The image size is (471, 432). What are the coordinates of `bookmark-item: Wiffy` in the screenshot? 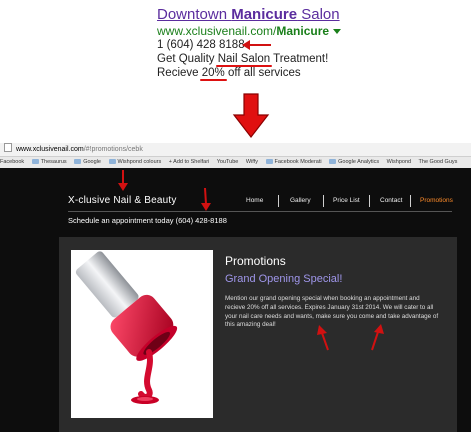 It's located at (252, 162).